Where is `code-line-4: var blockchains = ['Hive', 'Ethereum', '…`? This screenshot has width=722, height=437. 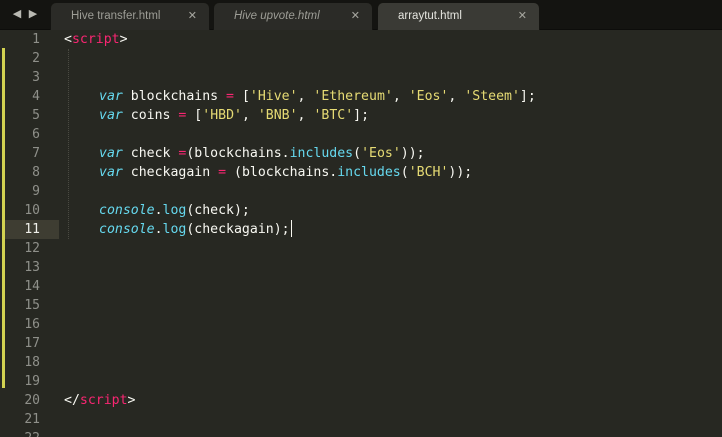 code-line-4: var blockchains = ['Hive', 'Ethereum', '… is located at coordinates (317, 96).